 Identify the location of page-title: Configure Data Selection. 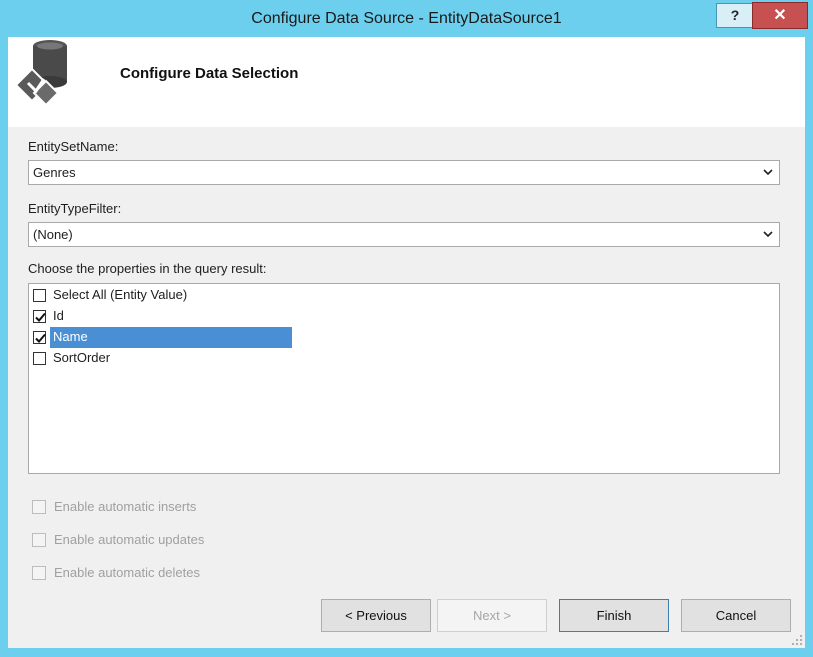
(209, 73).